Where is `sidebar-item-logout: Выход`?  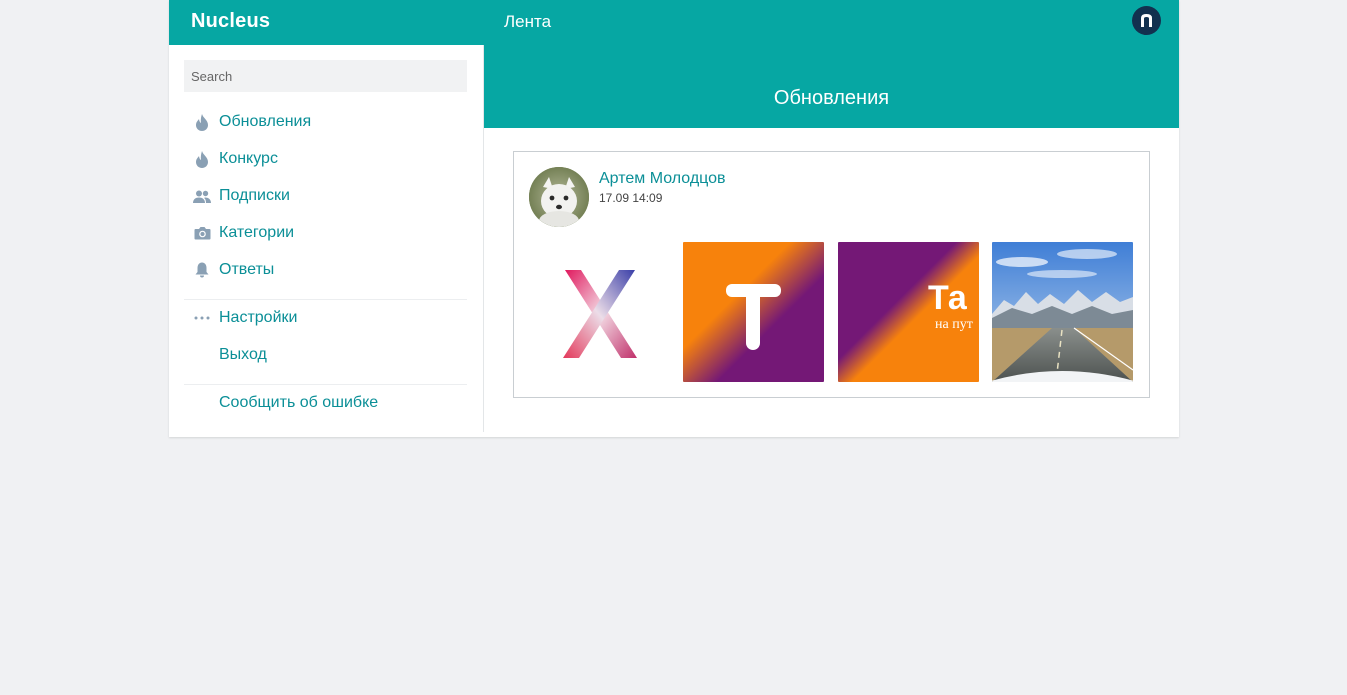
sidebar-item-logout: Выход is located at coordinates (325, 355).